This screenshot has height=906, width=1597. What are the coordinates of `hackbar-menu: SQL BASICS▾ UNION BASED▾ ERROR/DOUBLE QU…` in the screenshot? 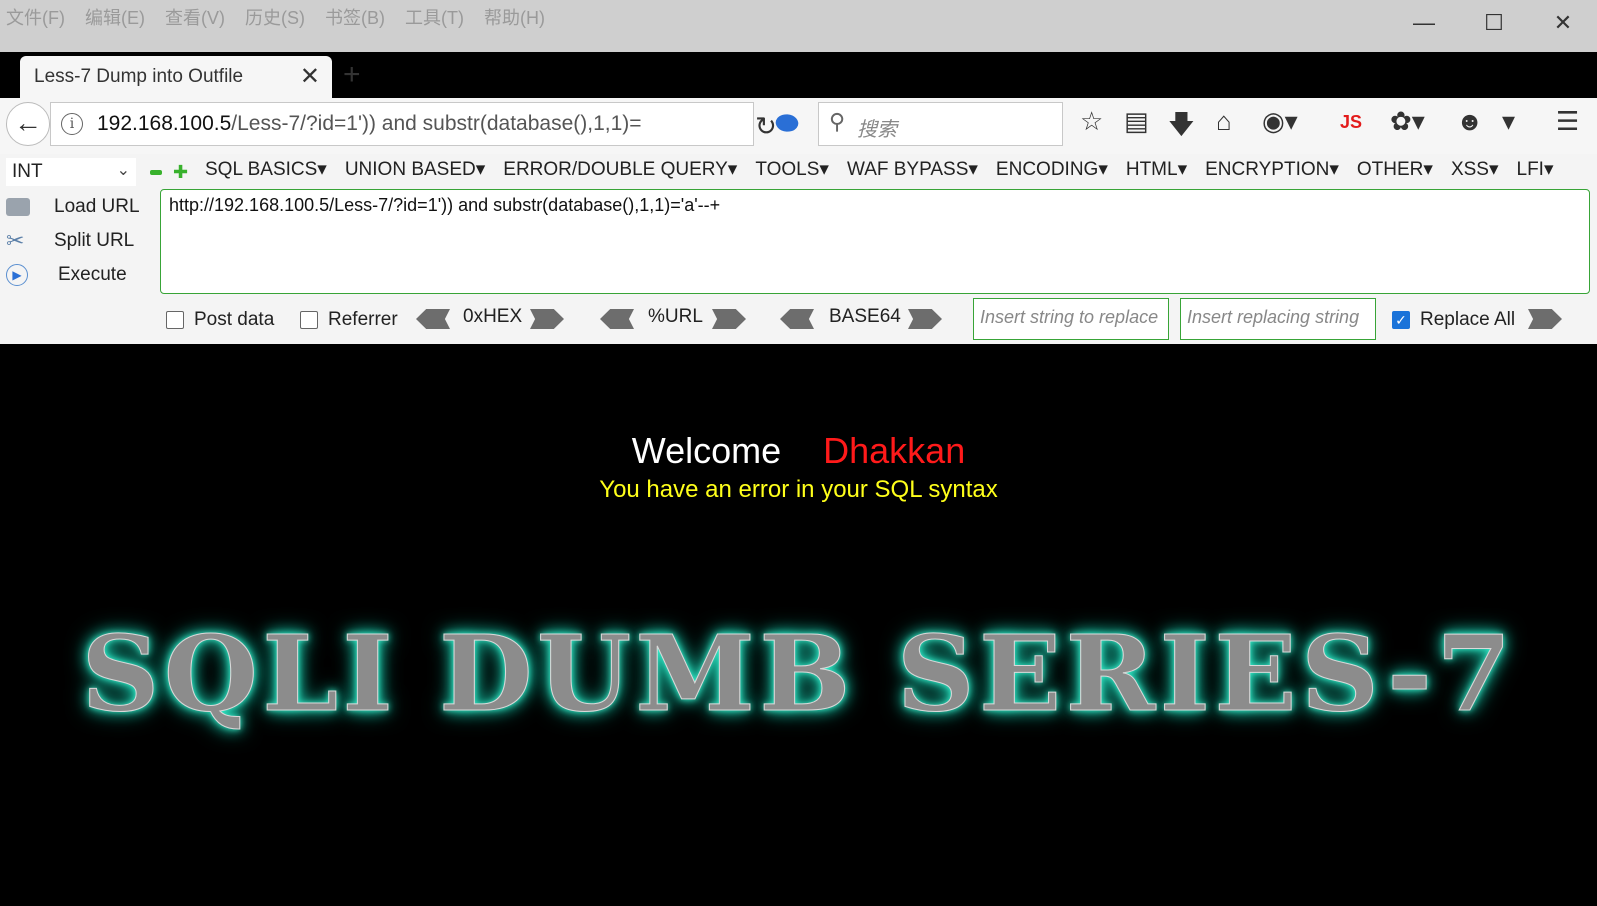 It's located at (888, 169).